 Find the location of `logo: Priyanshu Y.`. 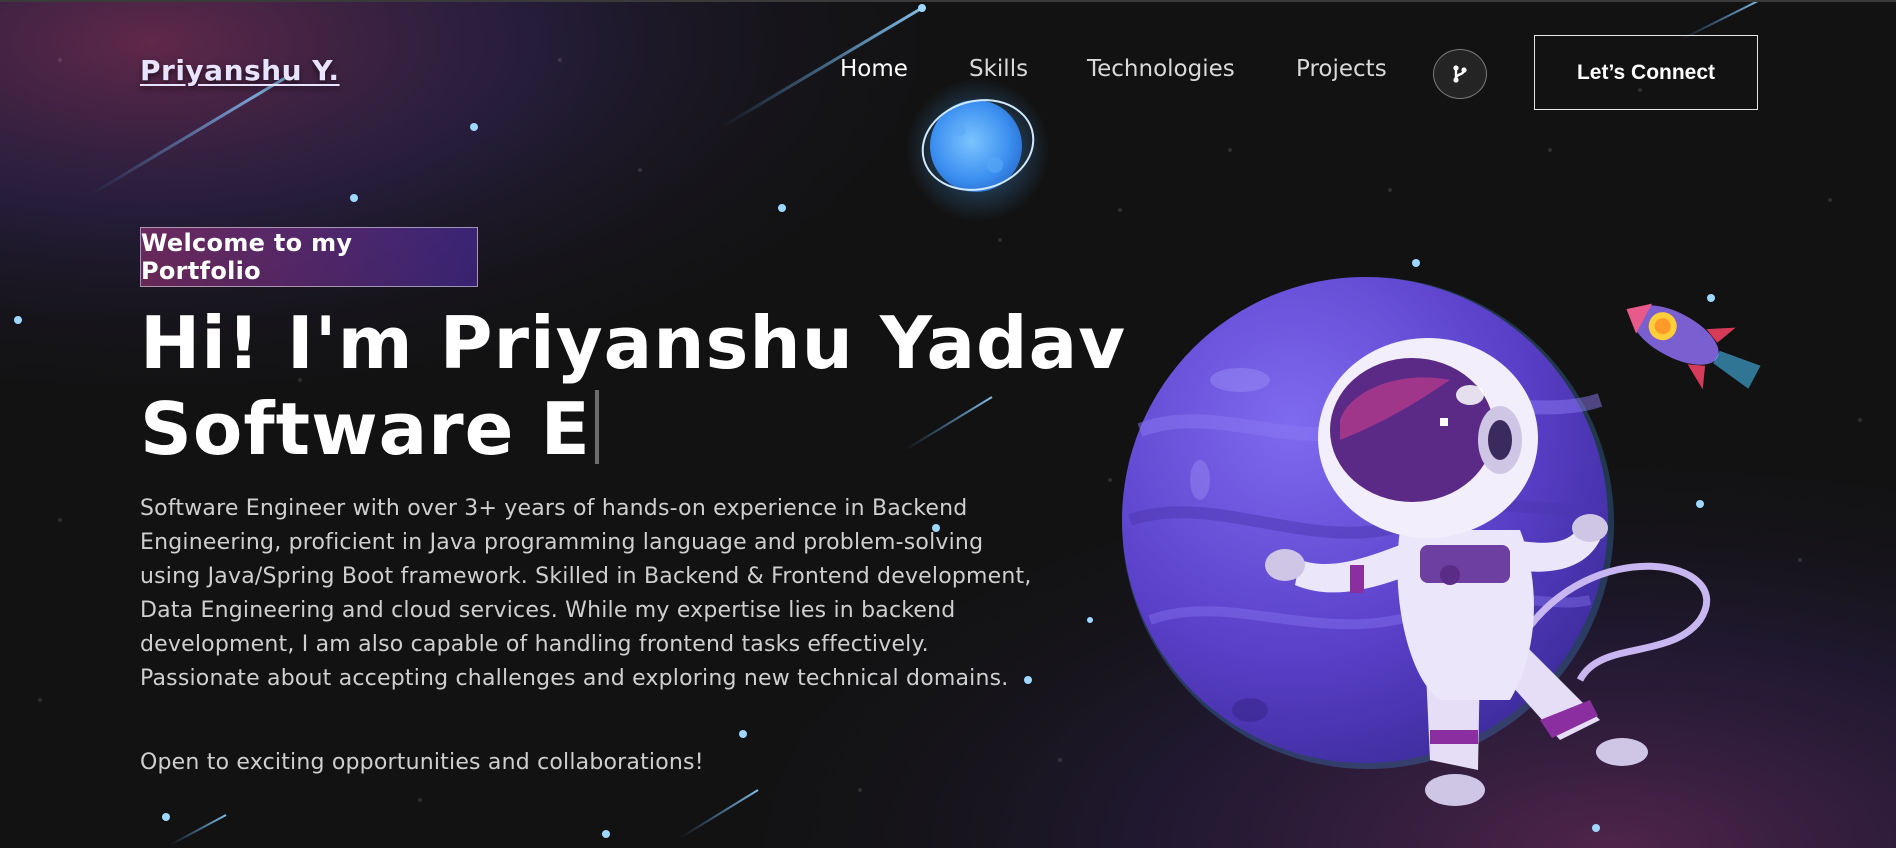

logo: Priyanshu Y. is located at coordinates (240, 70).